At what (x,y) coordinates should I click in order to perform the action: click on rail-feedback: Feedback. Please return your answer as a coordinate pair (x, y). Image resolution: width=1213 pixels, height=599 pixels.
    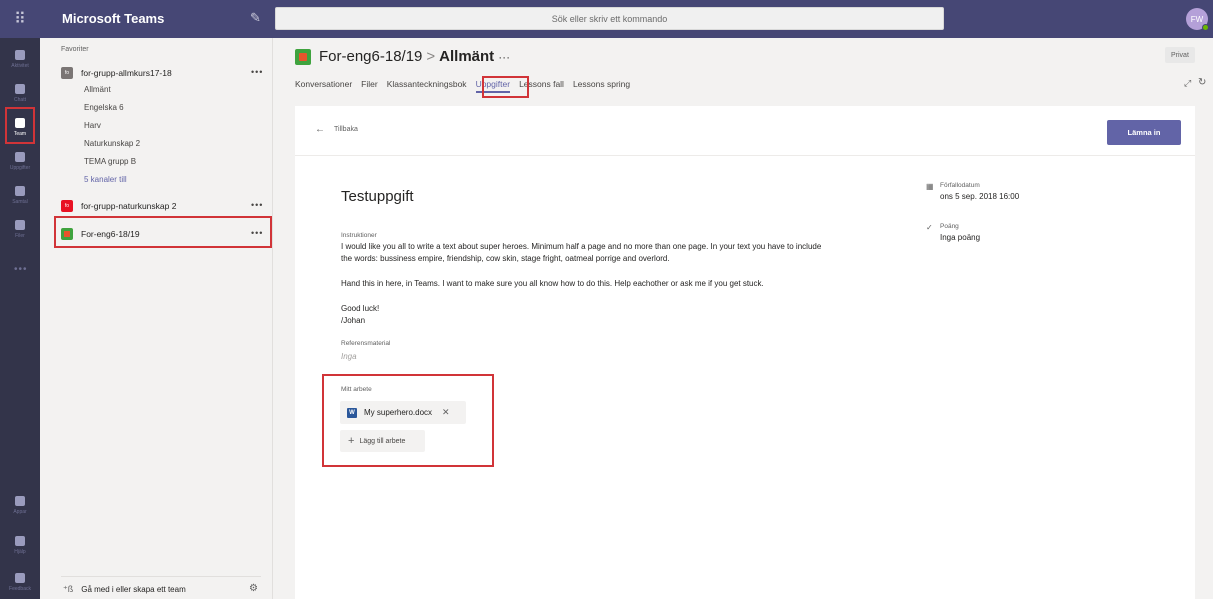
    Looking at the image, I should click on (20, 582).